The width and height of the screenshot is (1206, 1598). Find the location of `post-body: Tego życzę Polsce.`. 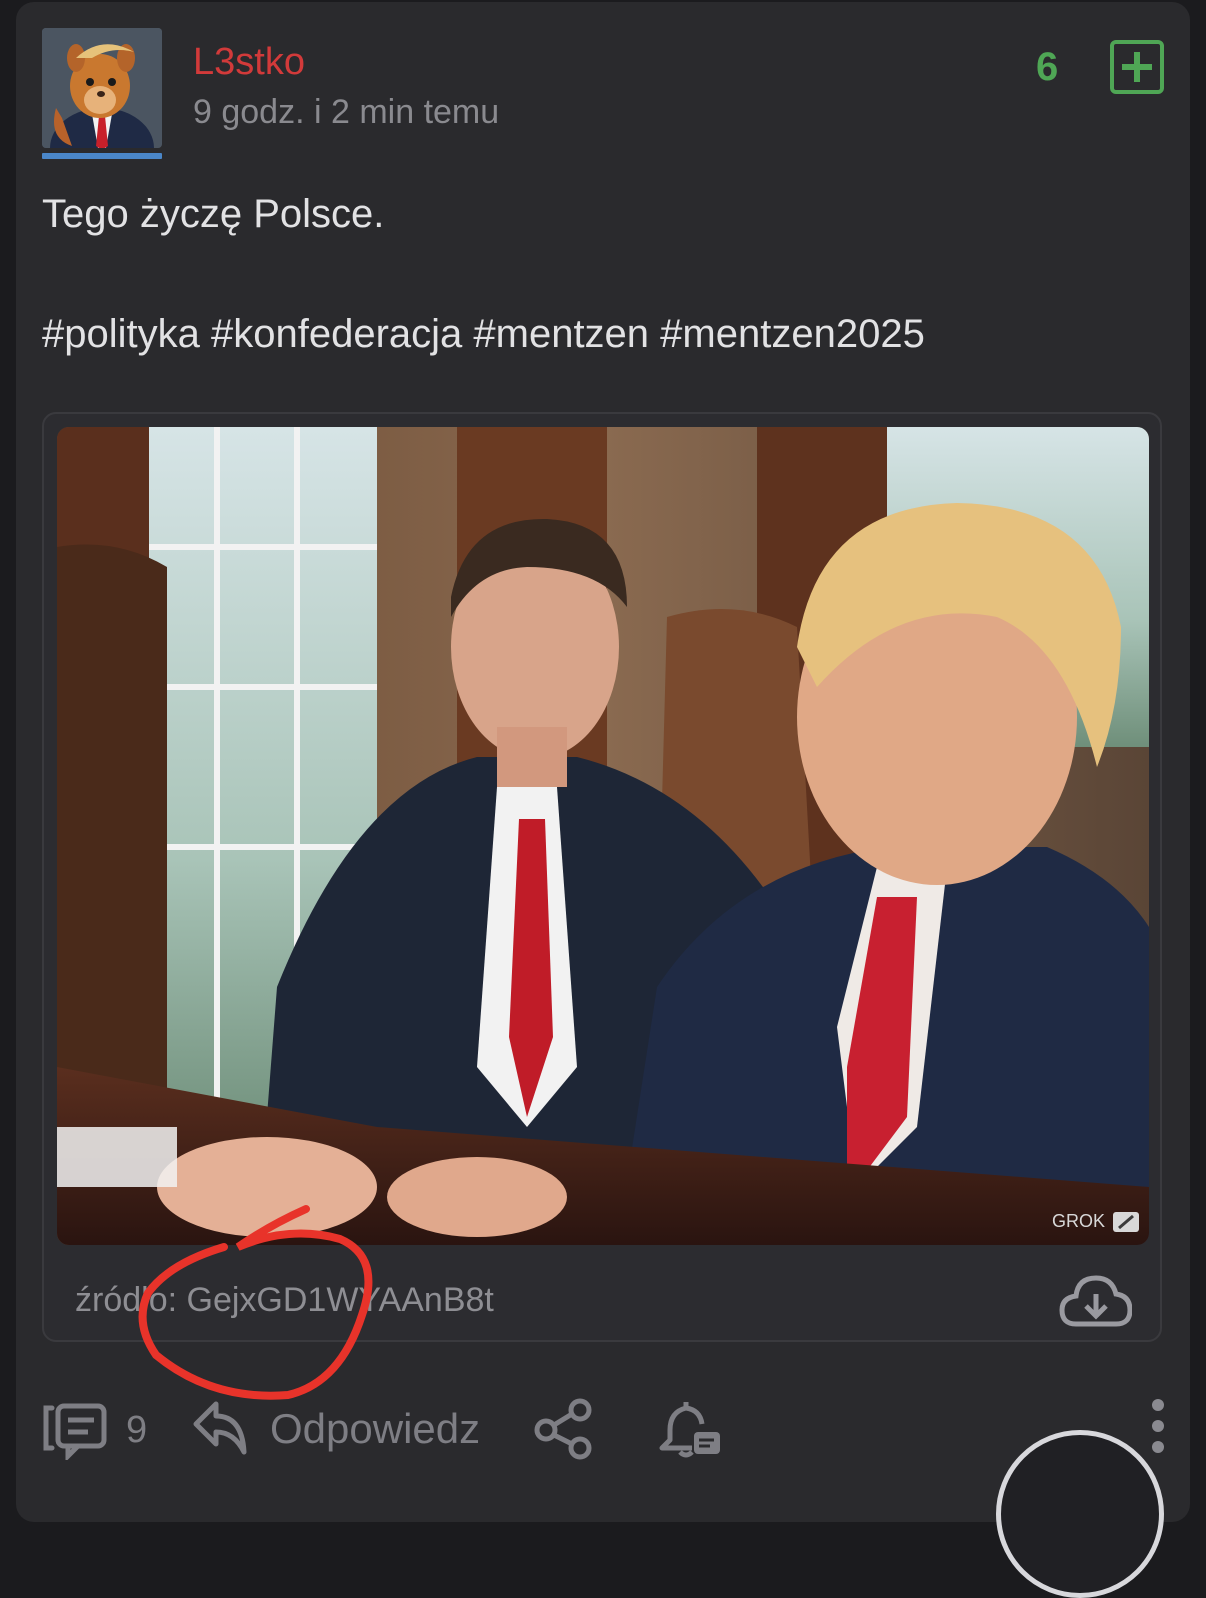

post-body: Tego życzę Polsce. is located at coordinates (213, 214).